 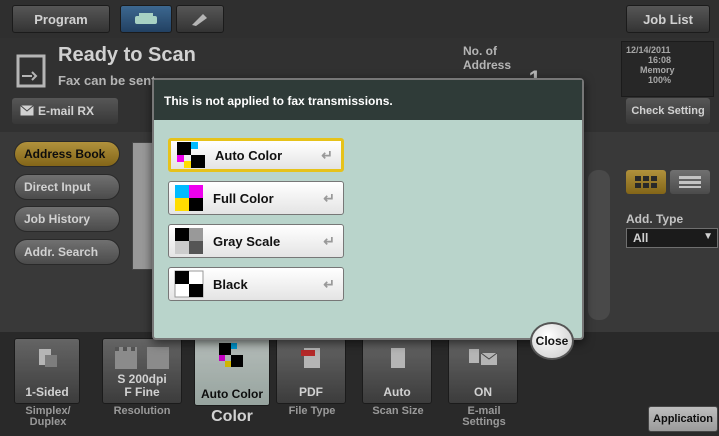 What do you see at coordinates (256, 284) in the screenshot?
I see `option-black: Black ↵` at bounding box center [256, 284].